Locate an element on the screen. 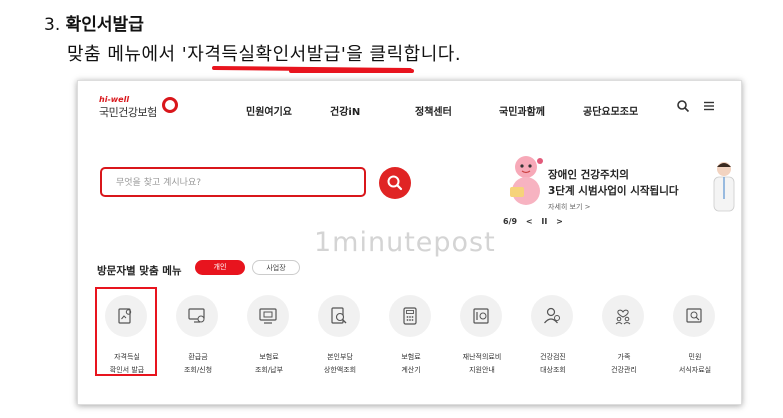 The height and width of the screenshot is (418, 783). search-button is located at coordinates (395, 183).